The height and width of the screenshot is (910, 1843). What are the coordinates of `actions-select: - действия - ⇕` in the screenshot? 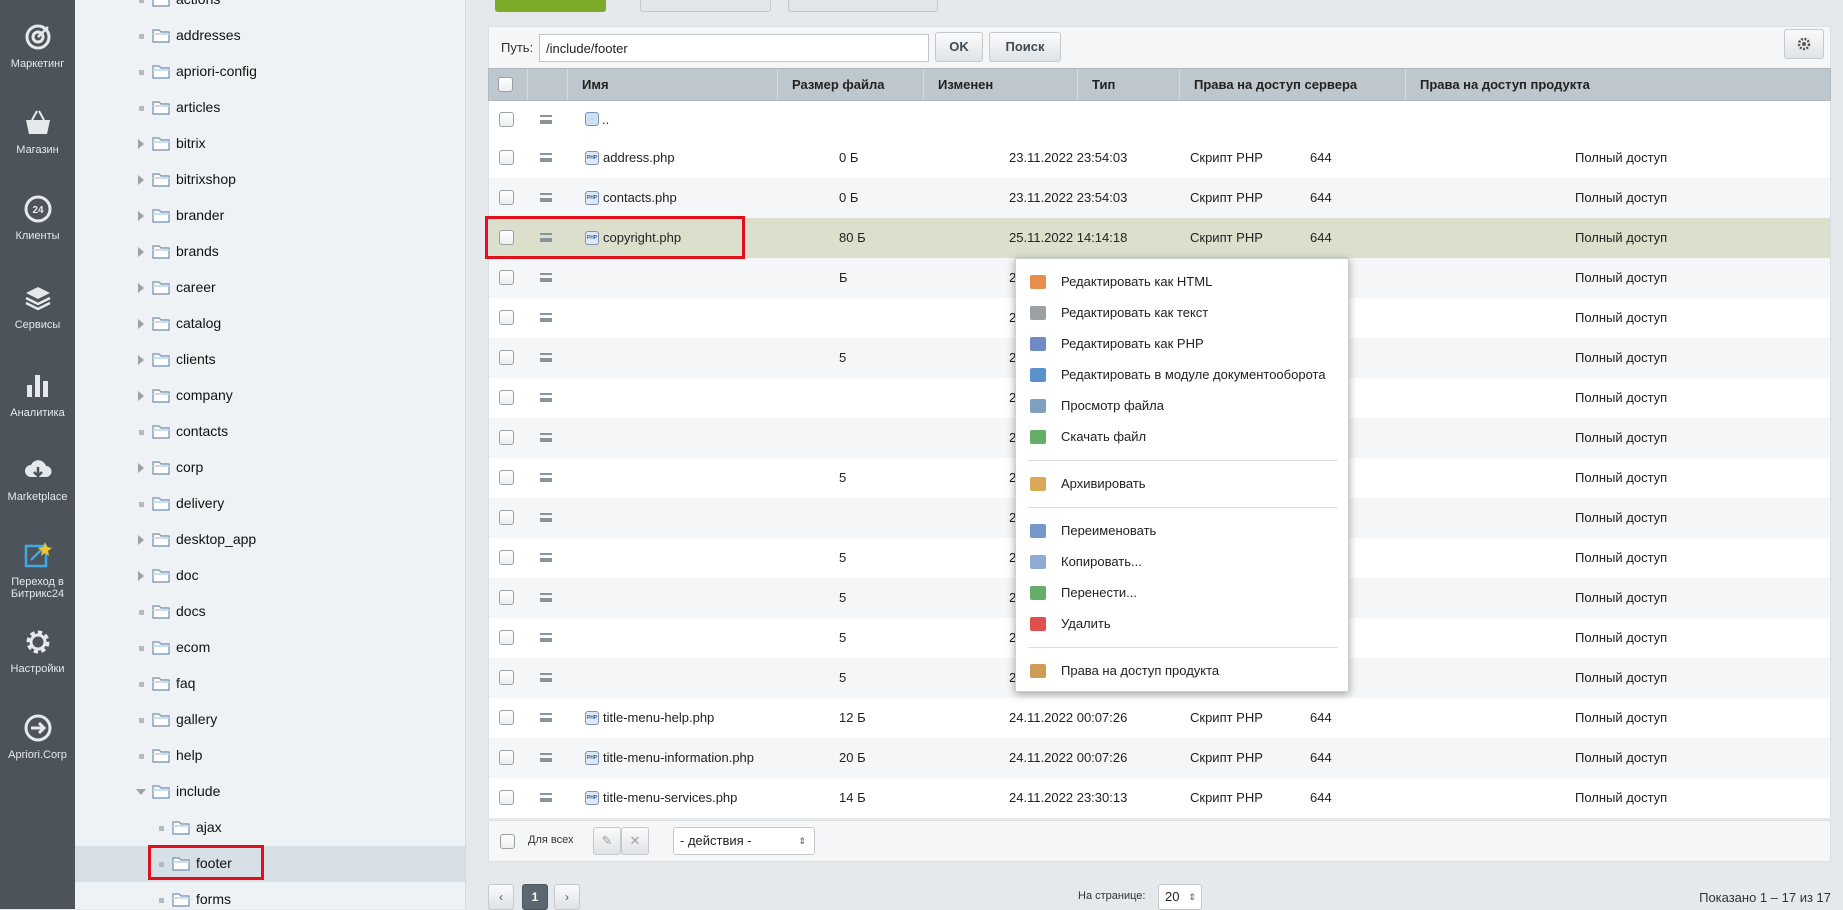 It's located at (744, 841).